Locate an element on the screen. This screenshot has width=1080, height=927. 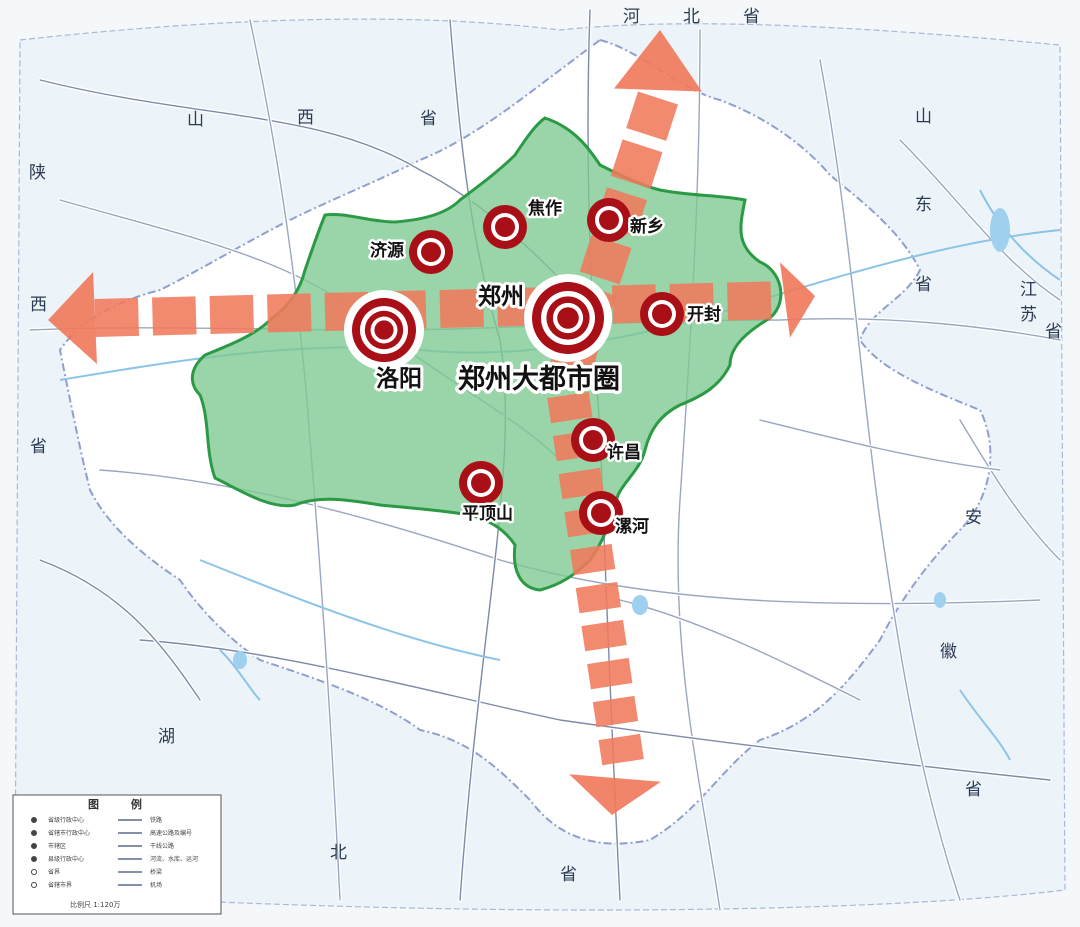
legend-item-label: 市辖区 is located at coordinates (57, 846).